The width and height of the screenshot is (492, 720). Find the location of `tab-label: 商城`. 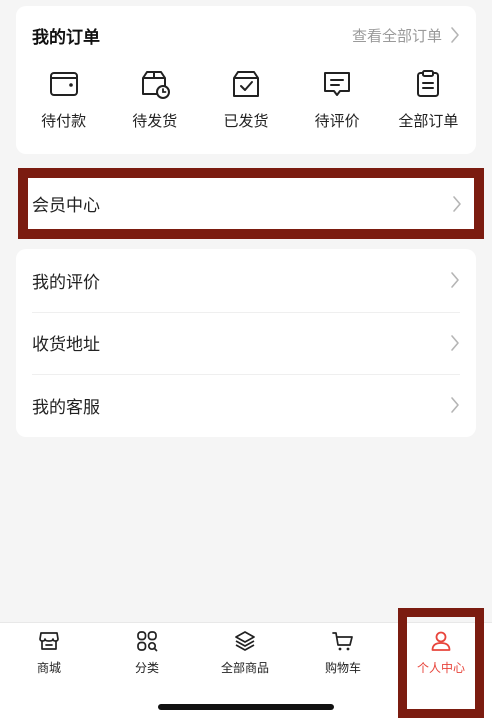

tab-label: 商城 is located at coordinates (48, 668).